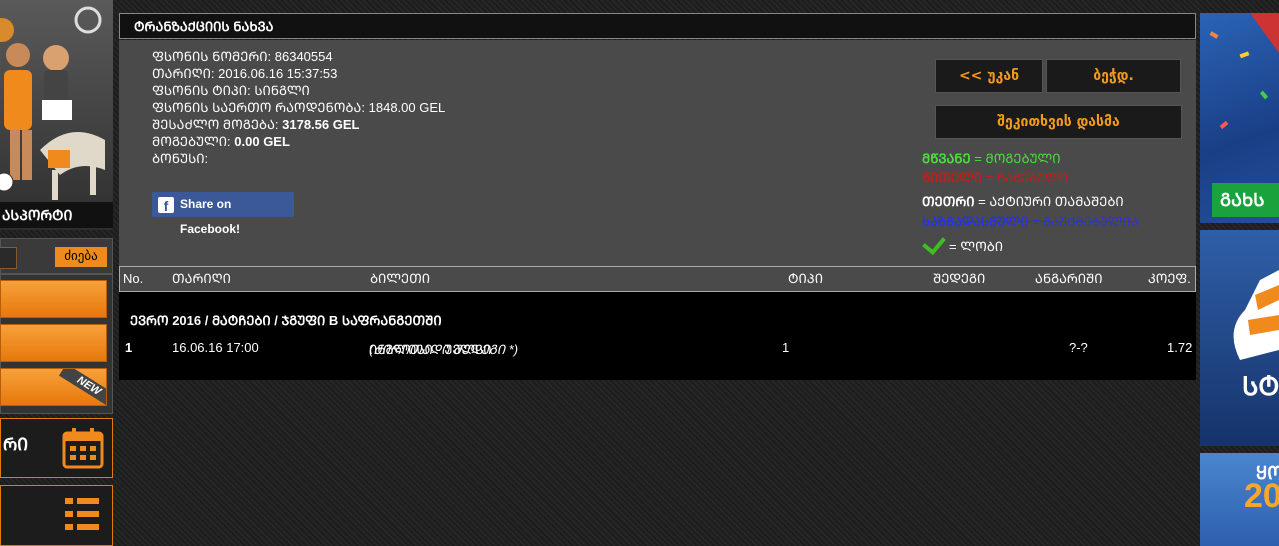  I want to click on right-banner-1: ᲒᲐᲮᲡ, so click(1239, 118).